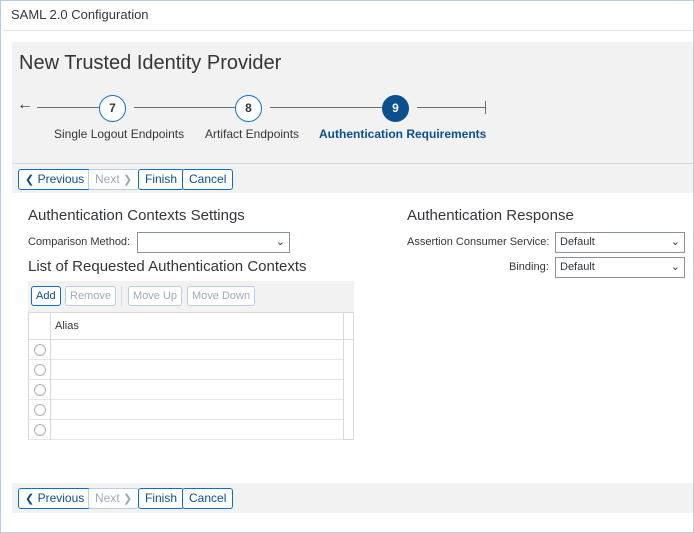  What do you see at coordinates (112, 108) in the screenshot?
I see `step-7-circle: 7` at bounding box center [112, 108].